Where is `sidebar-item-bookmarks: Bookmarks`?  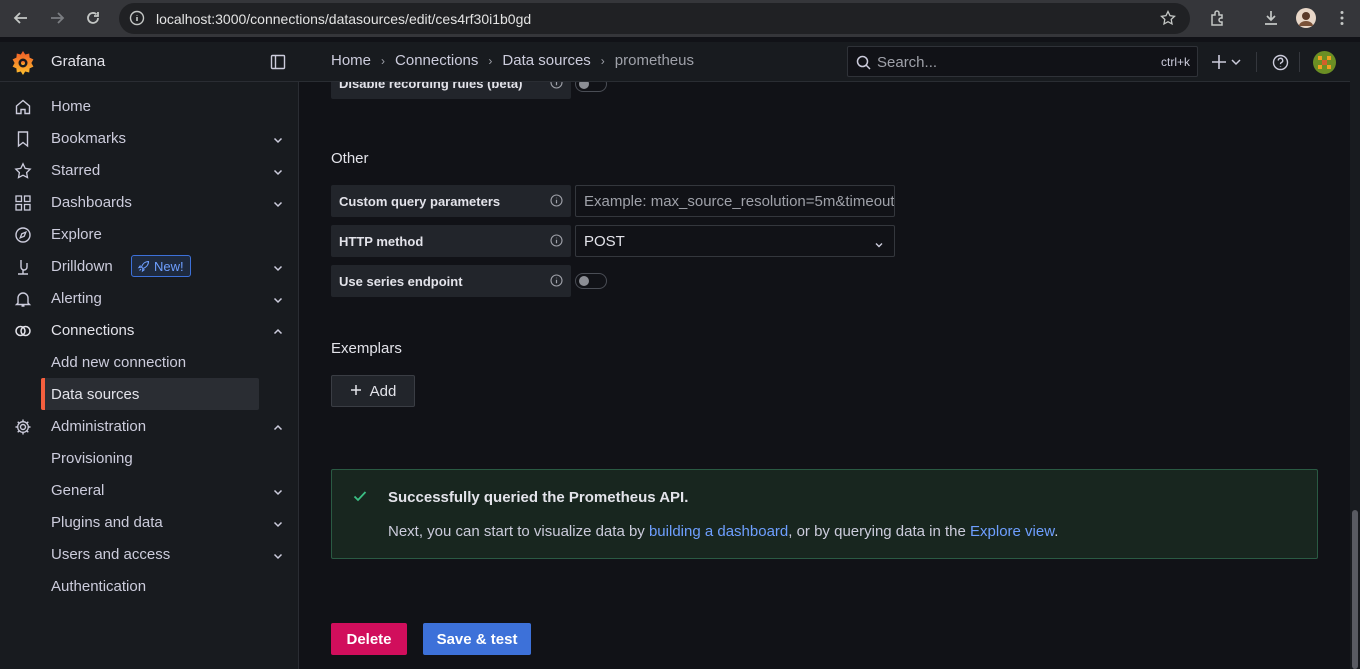
sidebar-item-bookmarks: Bookmarks is located at coordinates (149, 138).